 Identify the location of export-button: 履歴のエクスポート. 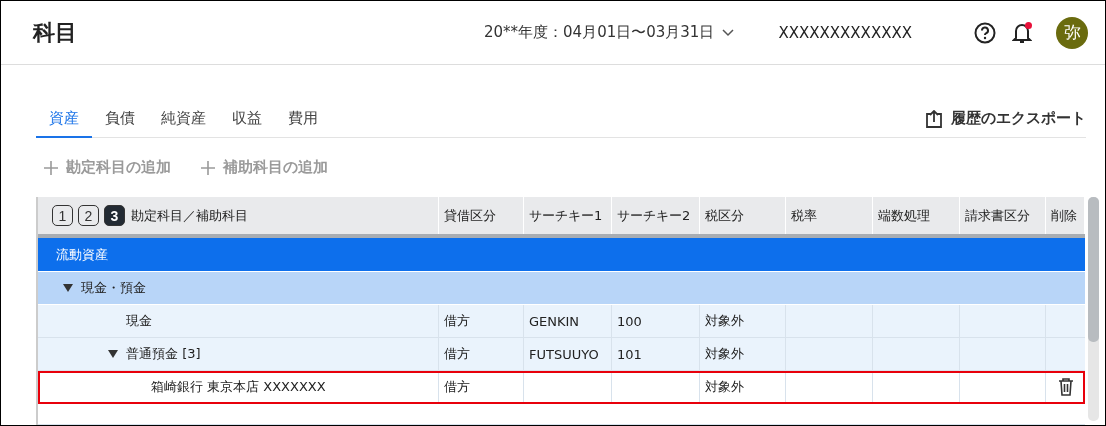
(1005, 123).